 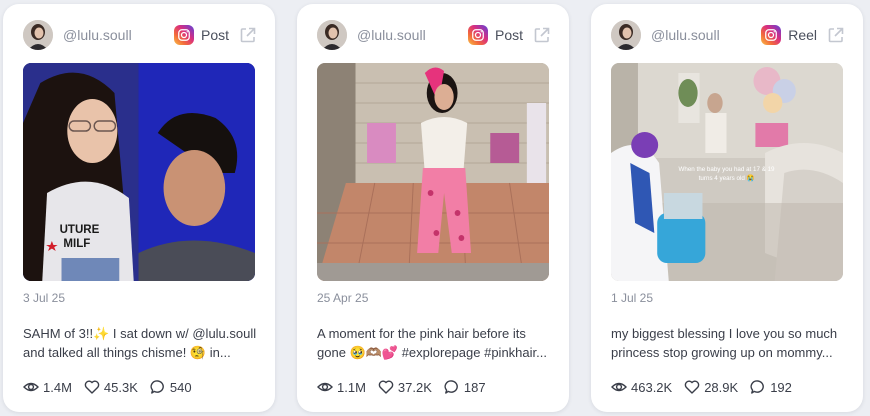 I want to click on likes-count: 37.2K, so click(x=414, y=387).